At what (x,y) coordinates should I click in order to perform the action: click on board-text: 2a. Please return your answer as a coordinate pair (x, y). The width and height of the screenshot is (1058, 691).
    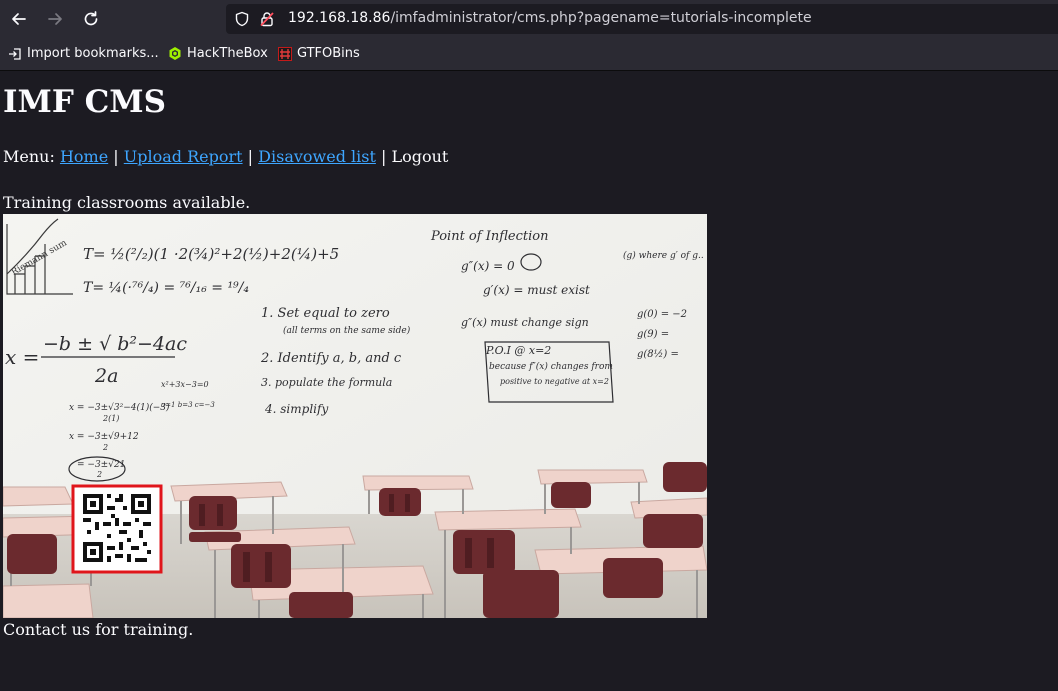
    Looking at the image, I should click on (106, 376).